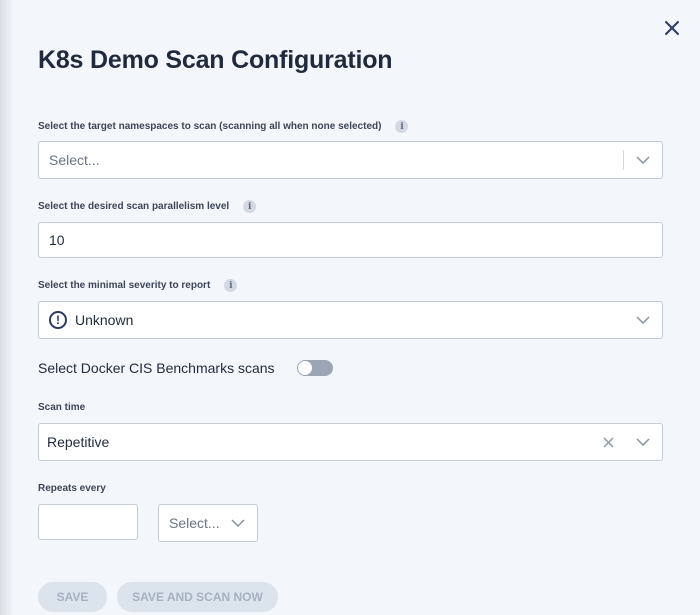 The width and height of the screenshot is (700, 615). What do you see at coordinates (350, 320) in the screenshot?
I see `severity-select: ! Unknown` at bounding box center [350, 320].